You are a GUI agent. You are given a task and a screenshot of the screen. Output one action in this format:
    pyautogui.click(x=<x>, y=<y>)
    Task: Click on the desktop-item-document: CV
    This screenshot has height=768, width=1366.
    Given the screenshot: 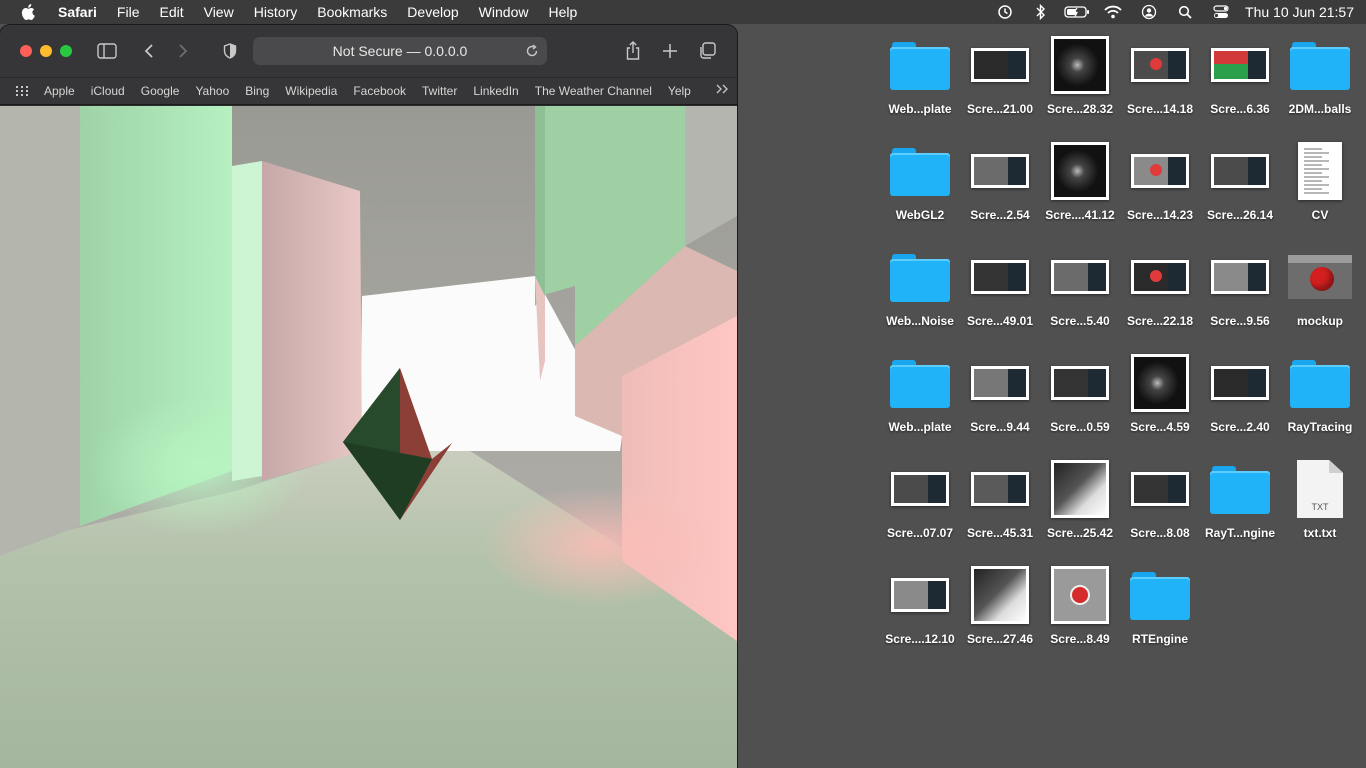 What is the action you would take?
    pyautogui.click(x=1320, y=186)
    